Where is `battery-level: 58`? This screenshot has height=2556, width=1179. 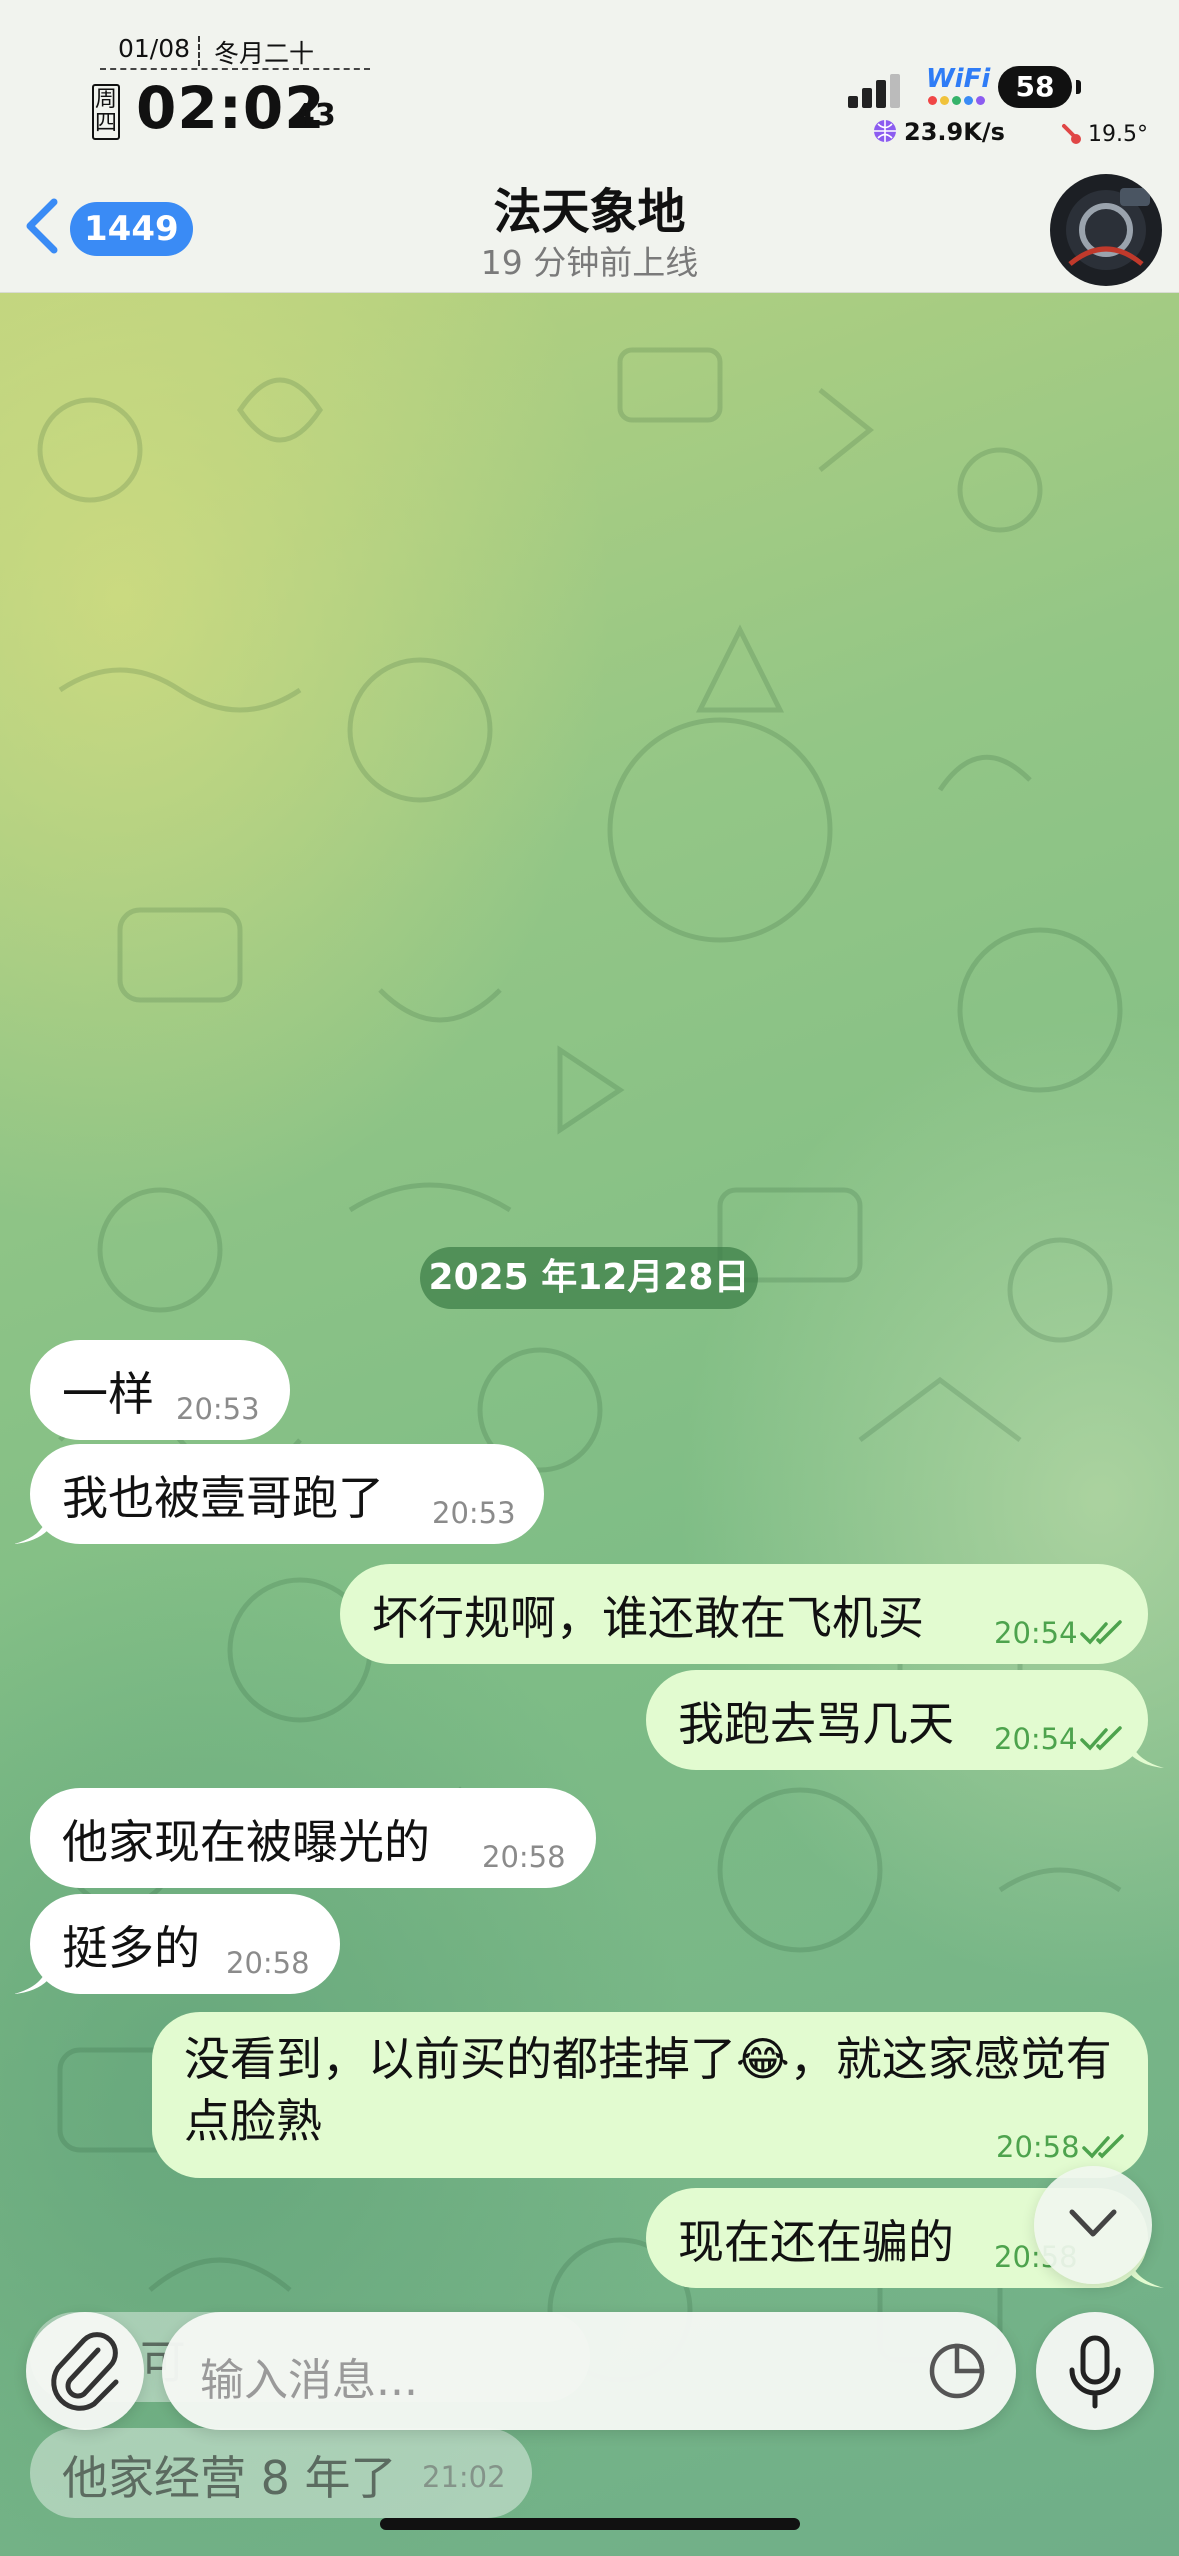
battery-level: 58 is located at coordinates (1035, 87).